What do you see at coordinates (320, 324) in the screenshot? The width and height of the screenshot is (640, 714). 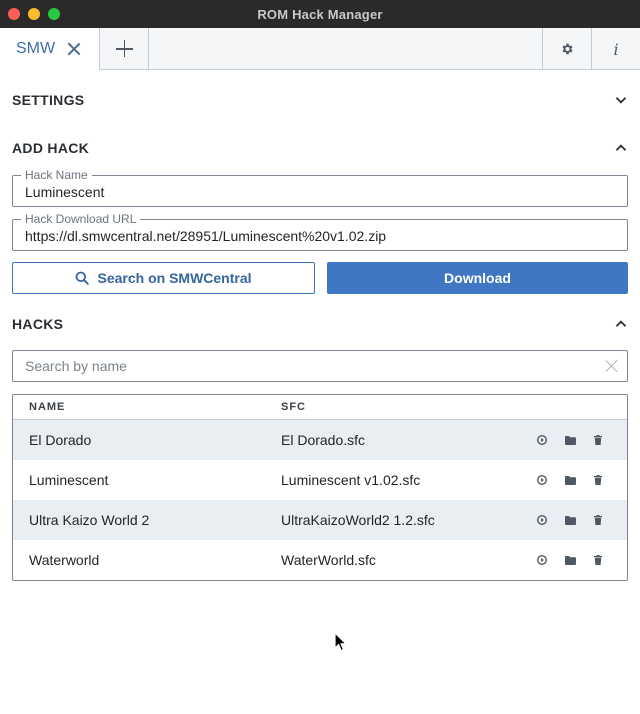 I see `hacks-section-header: HACKS` at bounding box center [320, 324].